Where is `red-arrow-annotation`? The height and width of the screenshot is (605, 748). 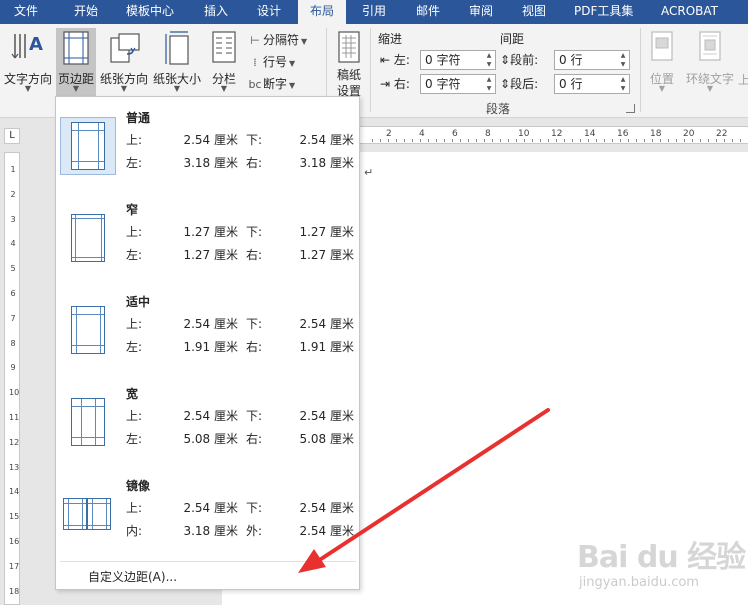
red-arrow-annotation is located at coordinates (424, 490).